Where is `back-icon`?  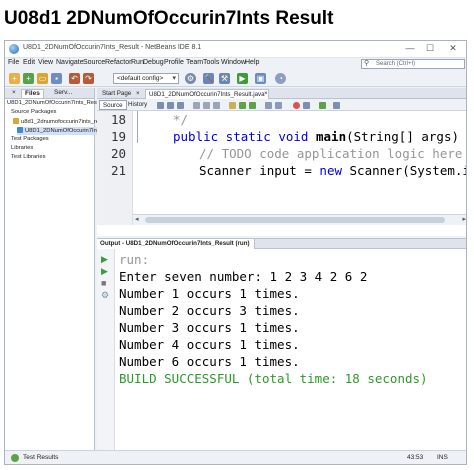
back-icon is located at coordinates (170, 105).